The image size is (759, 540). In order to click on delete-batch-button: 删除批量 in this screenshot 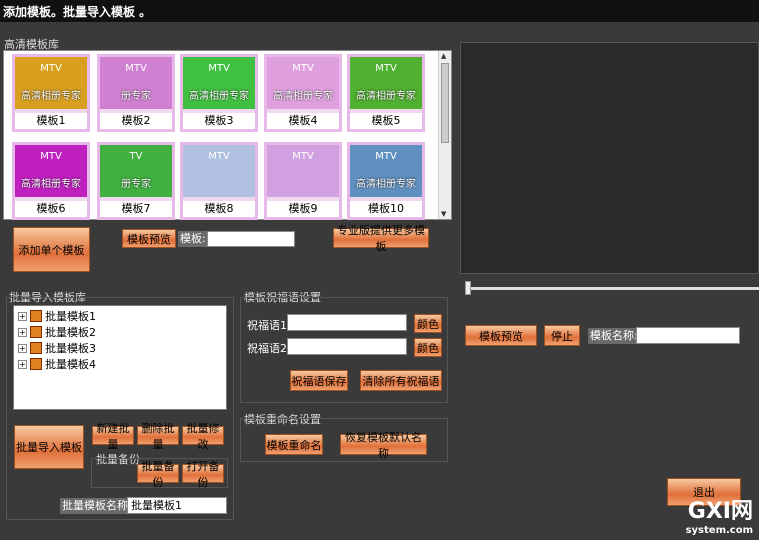, I will do `click(158, 436)`.